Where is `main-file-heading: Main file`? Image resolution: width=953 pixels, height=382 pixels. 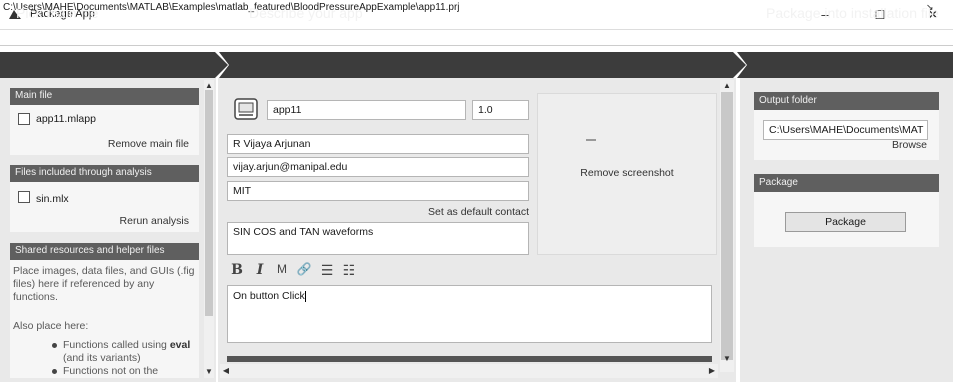 main-file-heading: Main file is located at coordinates (104, 96).